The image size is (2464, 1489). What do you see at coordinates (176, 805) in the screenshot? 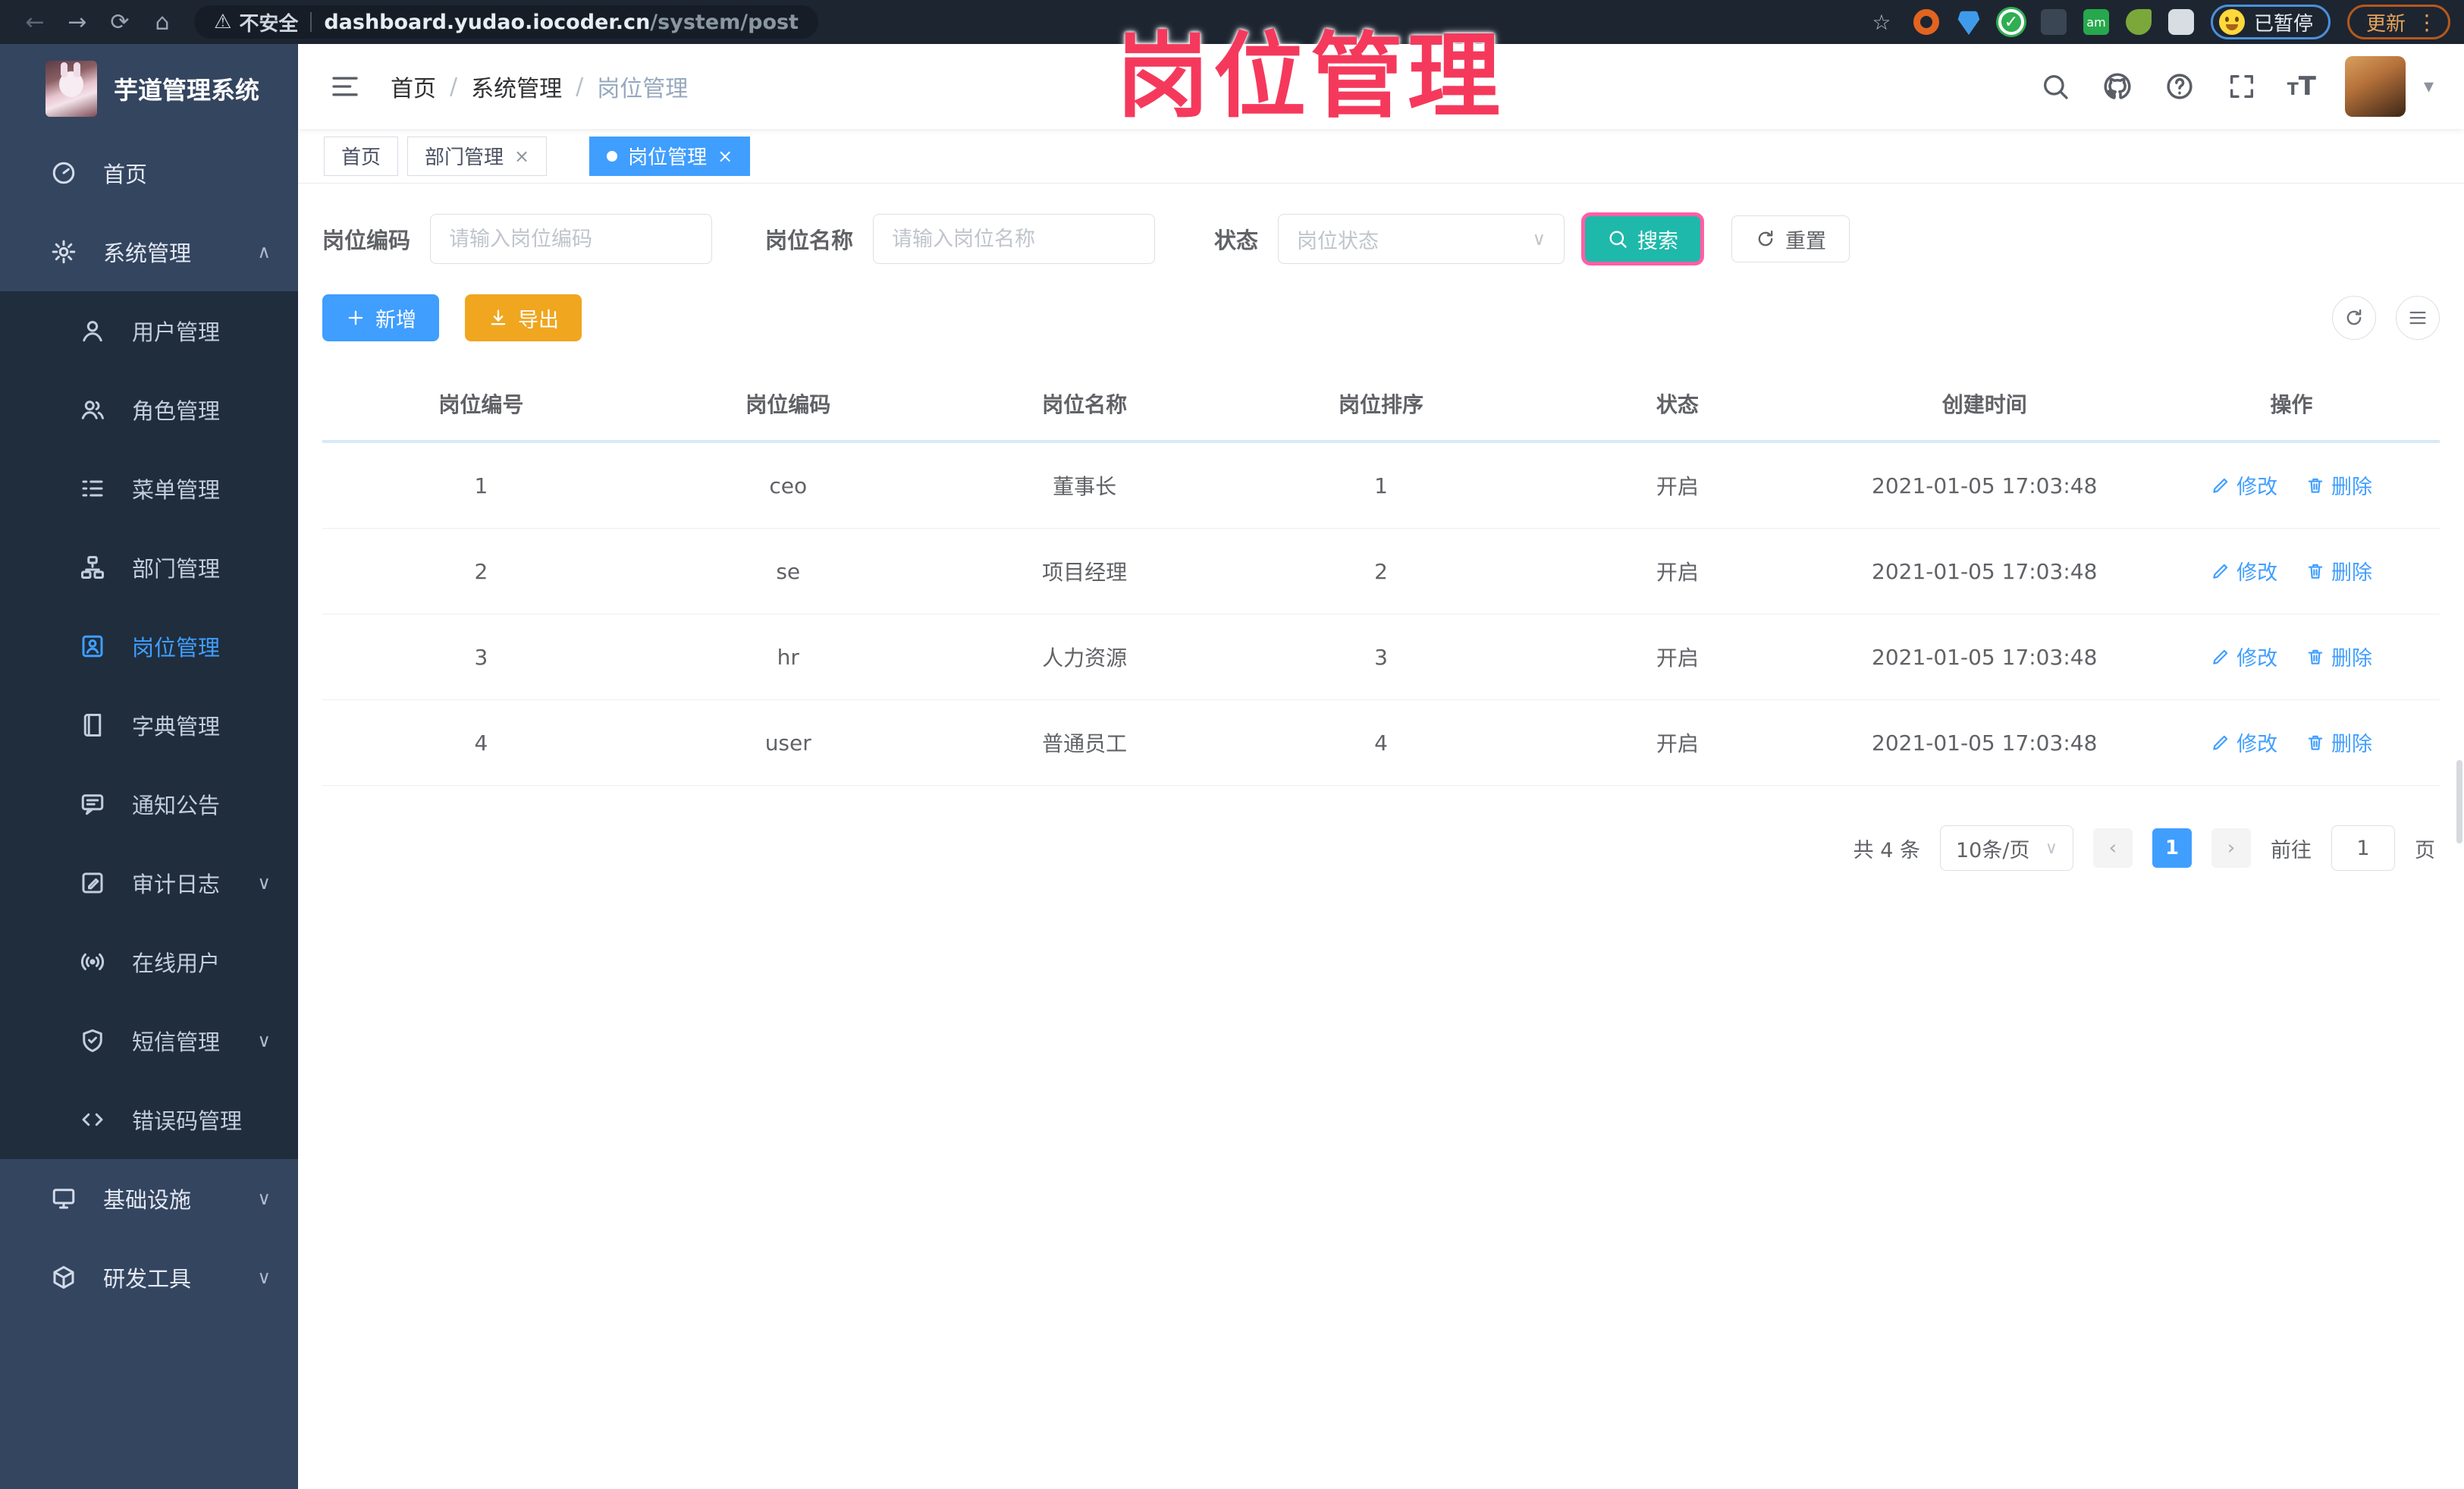
I see `sidebar-item-label: 通知公告` at bounding box center [176, 805].